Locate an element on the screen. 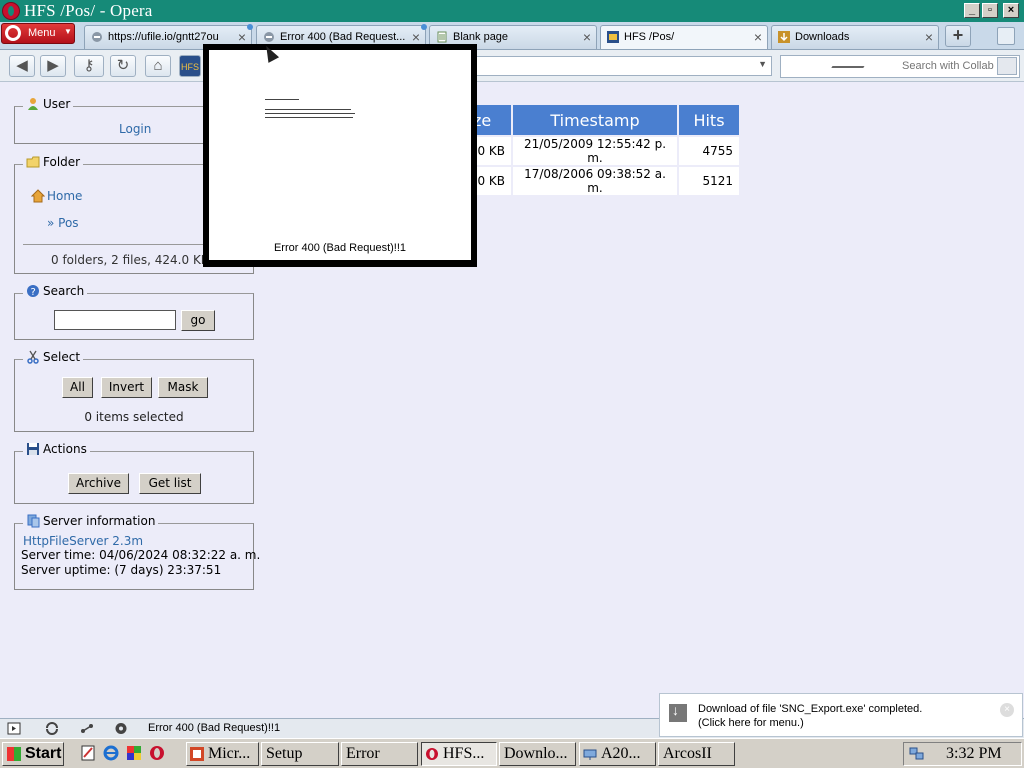 The image size is (1024, 768). tab-indicator-dot is located at coordinates (424, 27).